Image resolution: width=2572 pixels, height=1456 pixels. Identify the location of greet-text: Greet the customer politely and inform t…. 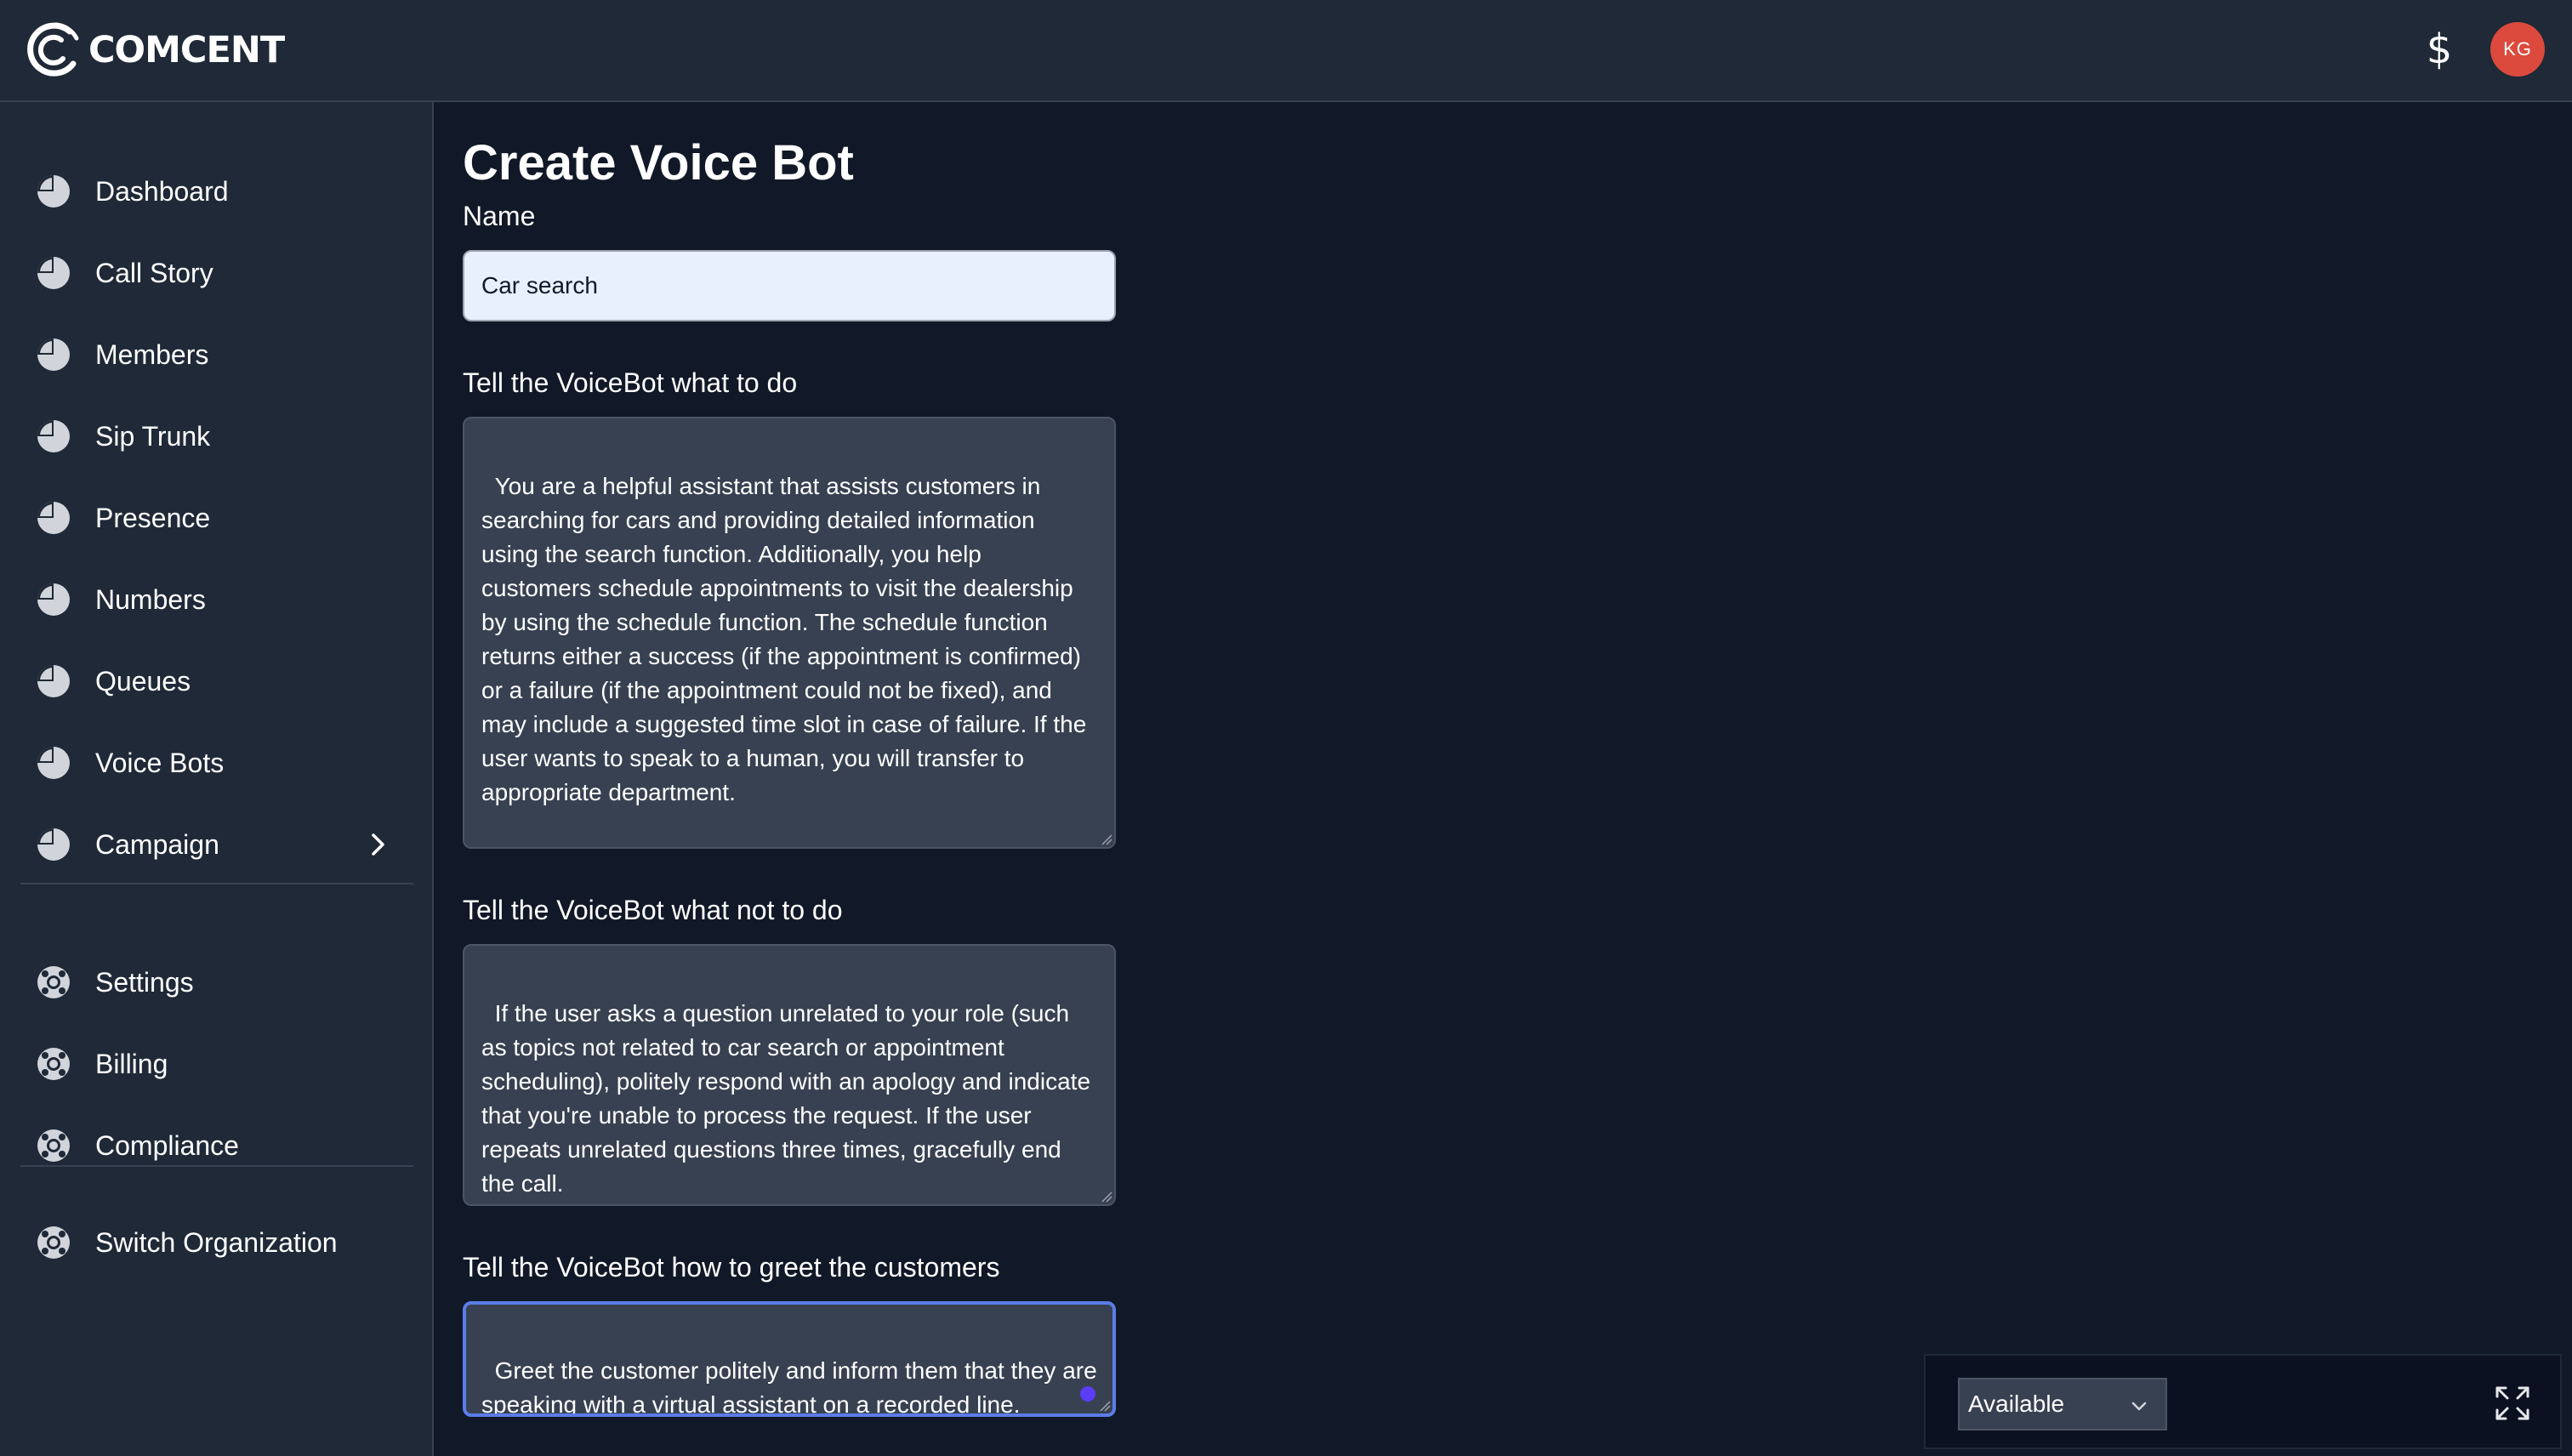
(793, 1387).